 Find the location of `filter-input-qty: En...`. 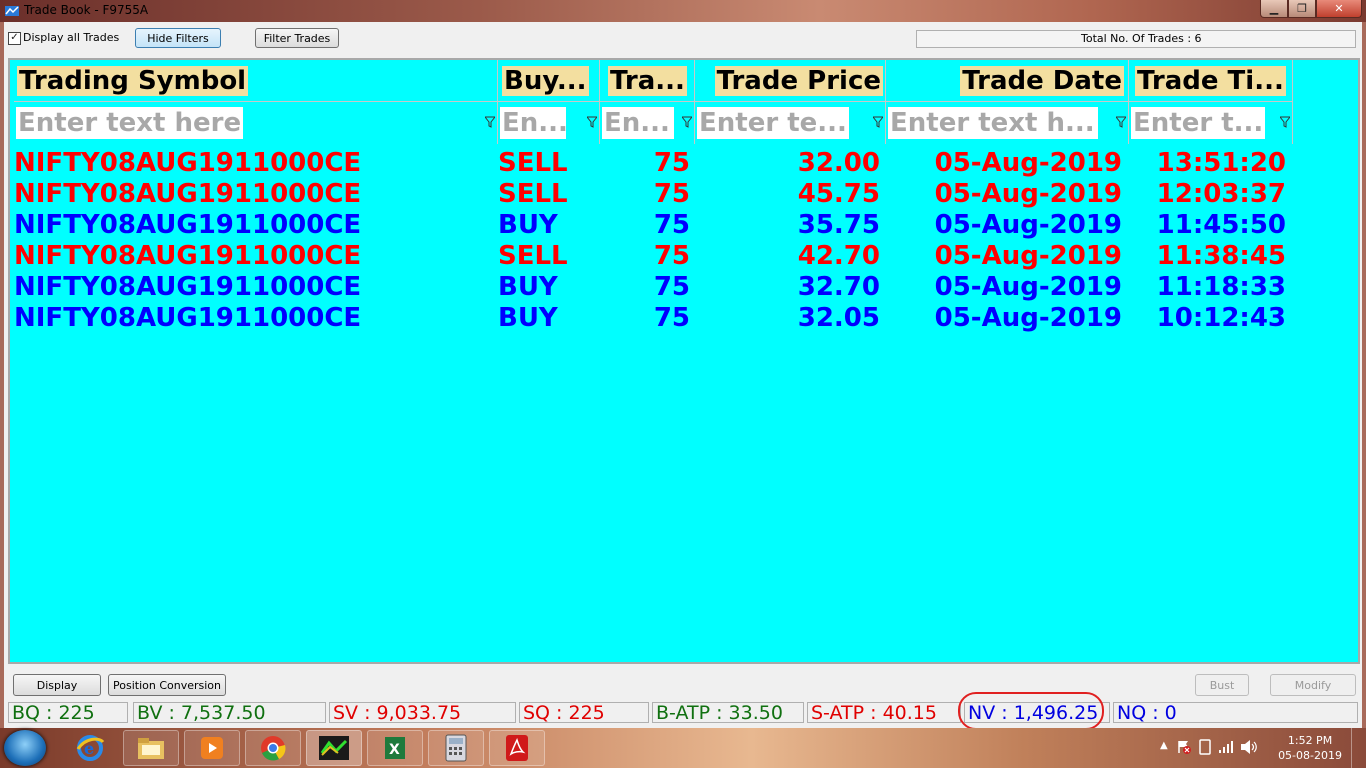

filter-input-qty: En... is located at coordinates (638, 123).